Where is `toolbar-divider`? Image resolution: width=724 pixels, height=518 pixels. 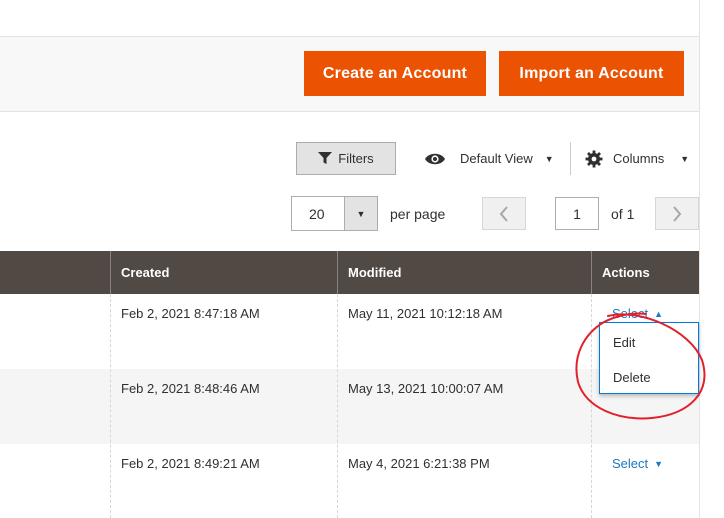
toolbar-divider is located at coordinates (570, 158).